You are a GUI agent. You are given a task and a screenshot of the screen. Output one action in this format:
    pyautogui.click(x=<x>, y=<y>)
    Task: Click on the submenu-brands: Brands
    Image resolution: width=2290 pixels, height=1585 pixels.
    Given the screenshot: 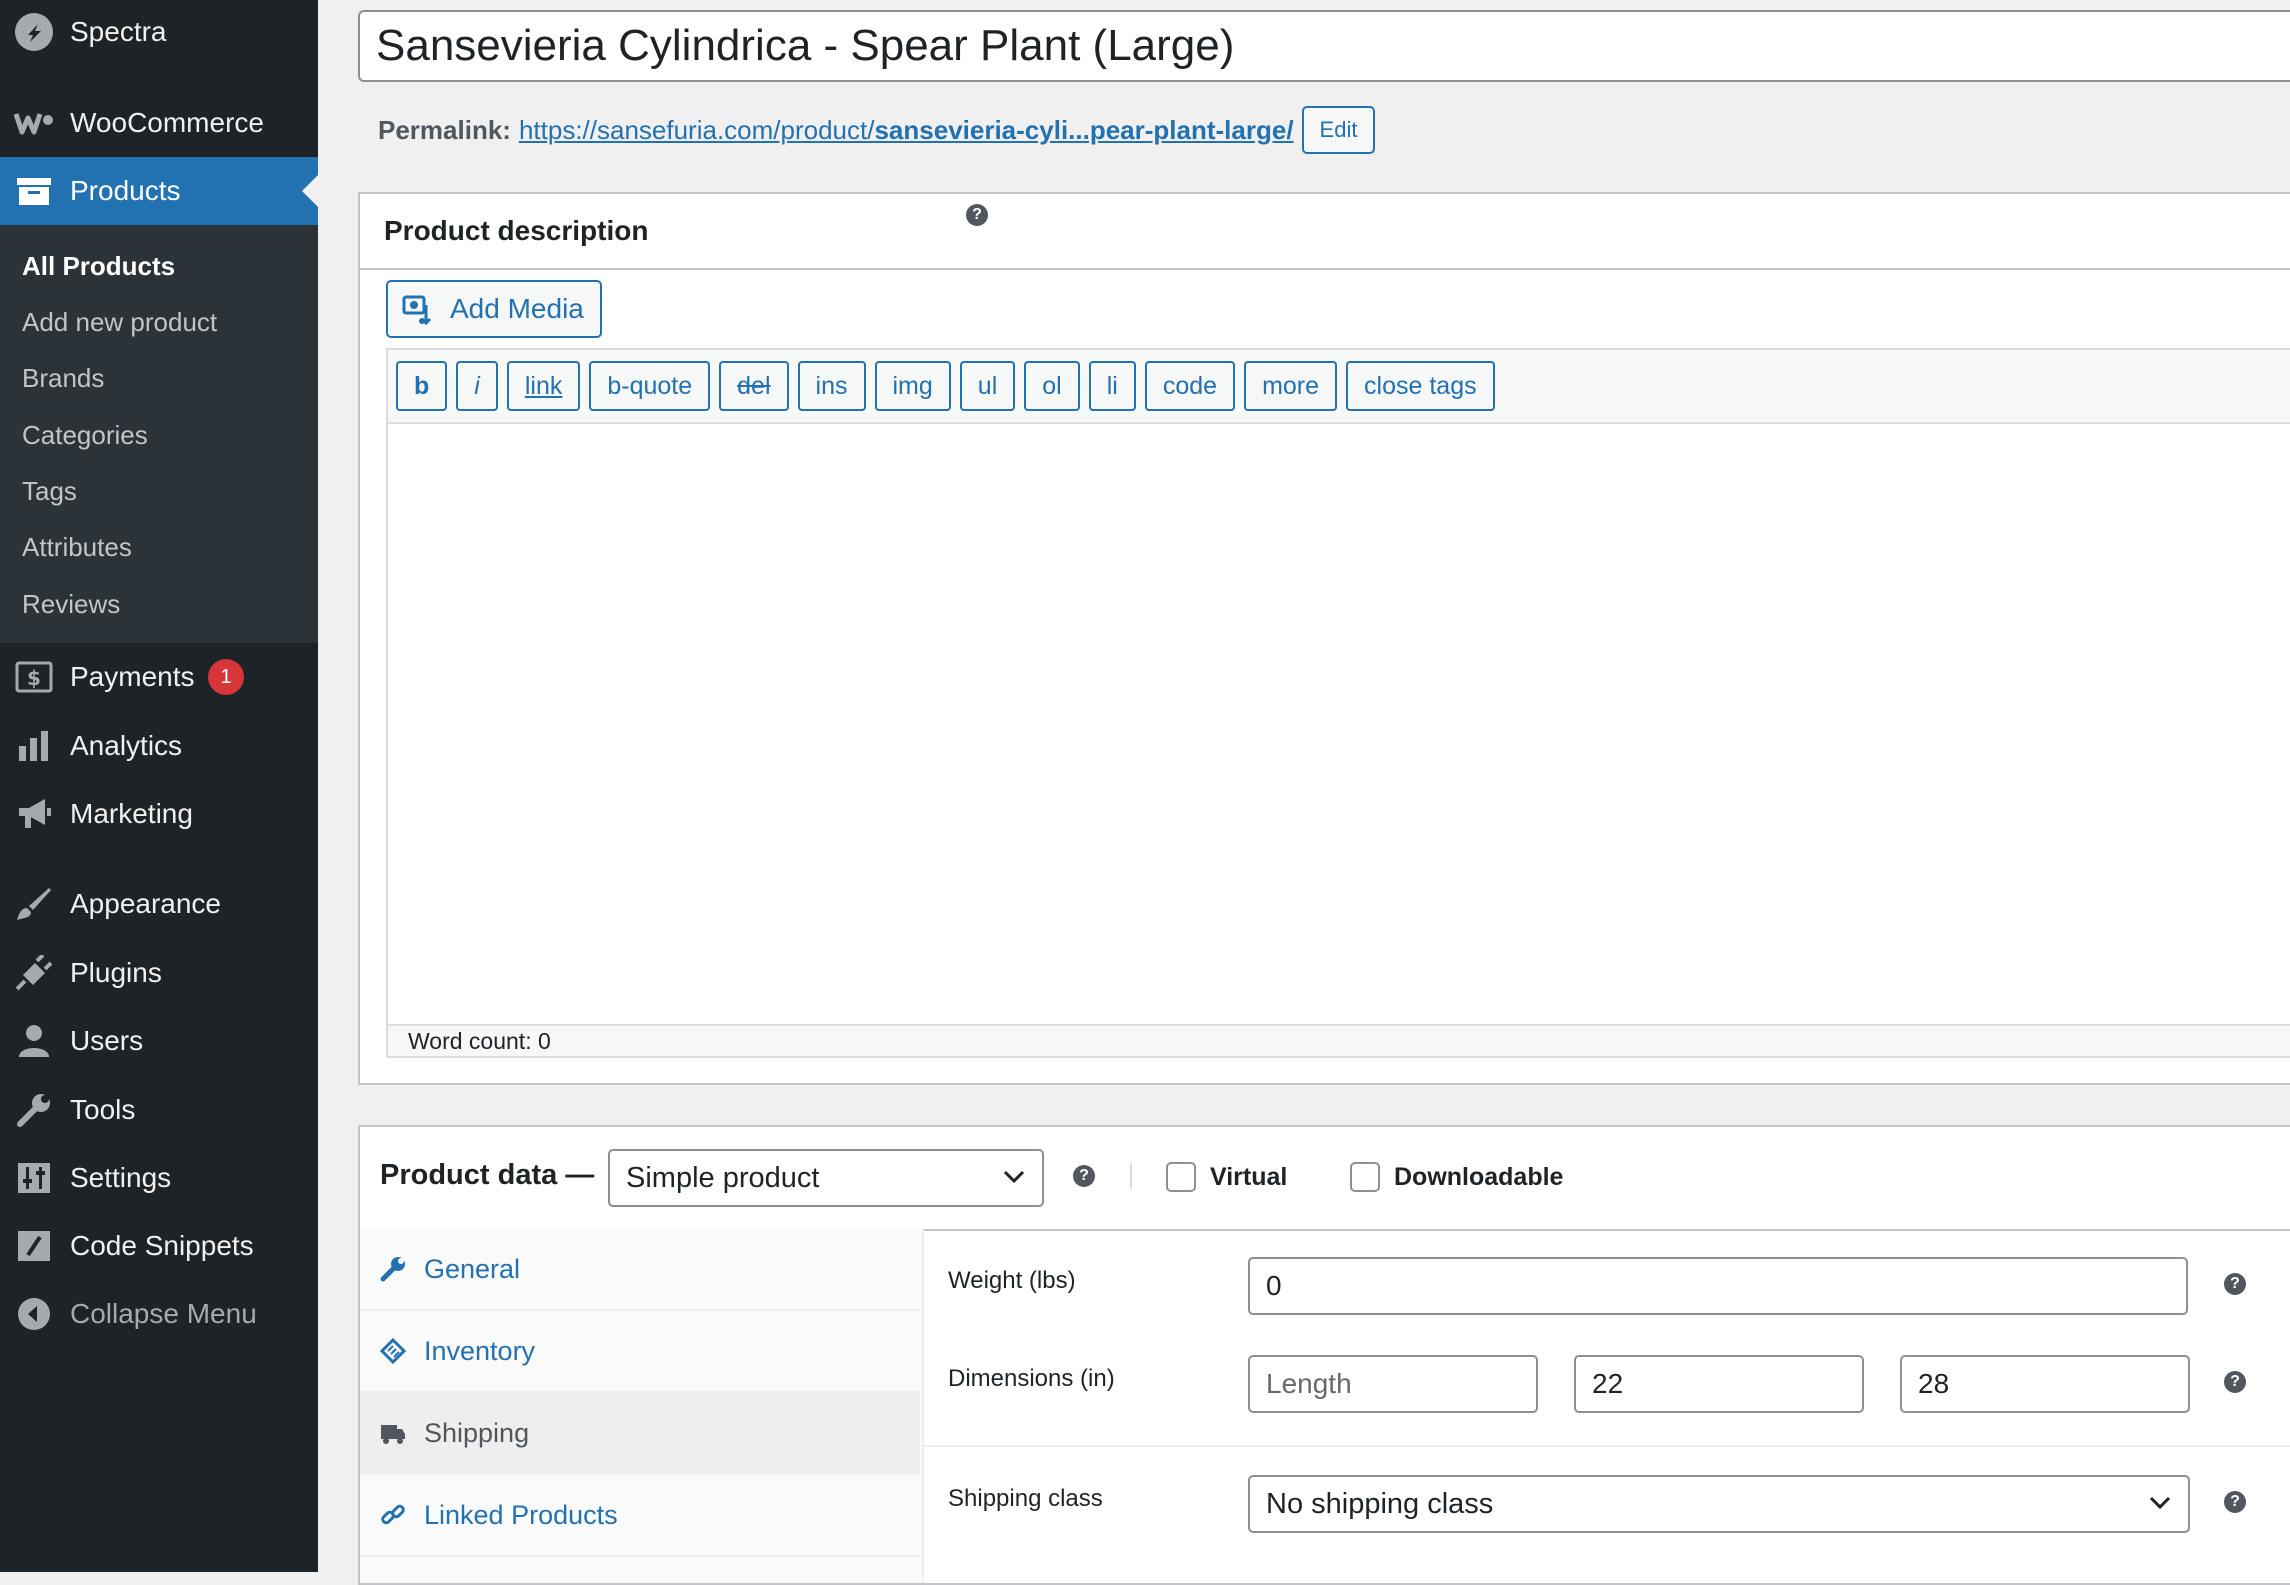 What is the action you would take?
    pyautogui.click(x=63, y=378)
    